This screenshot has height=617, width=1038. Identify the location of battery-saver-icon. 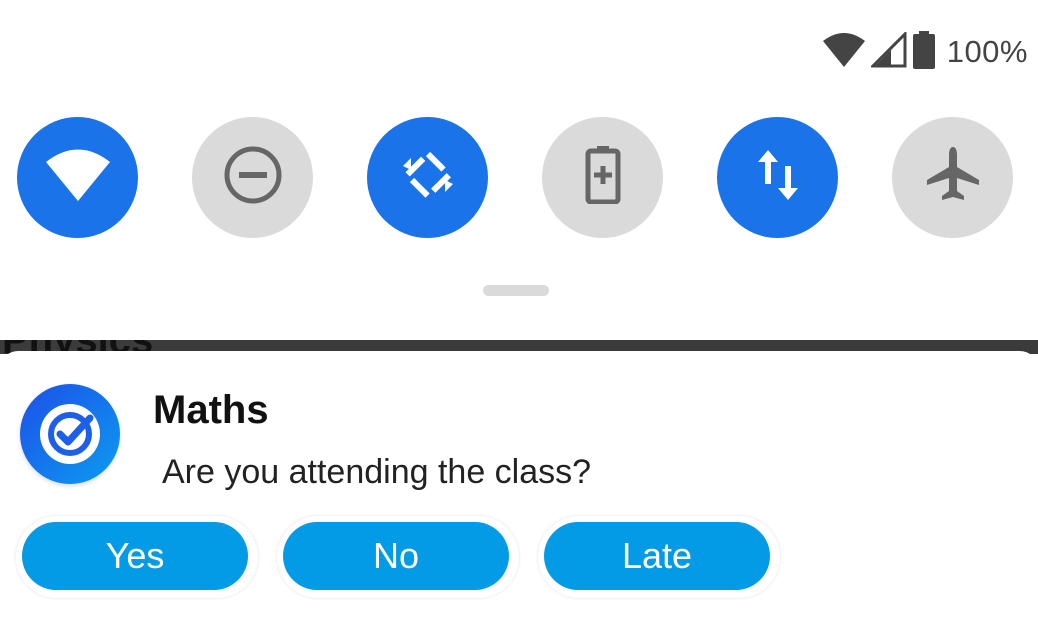
(603, 177).